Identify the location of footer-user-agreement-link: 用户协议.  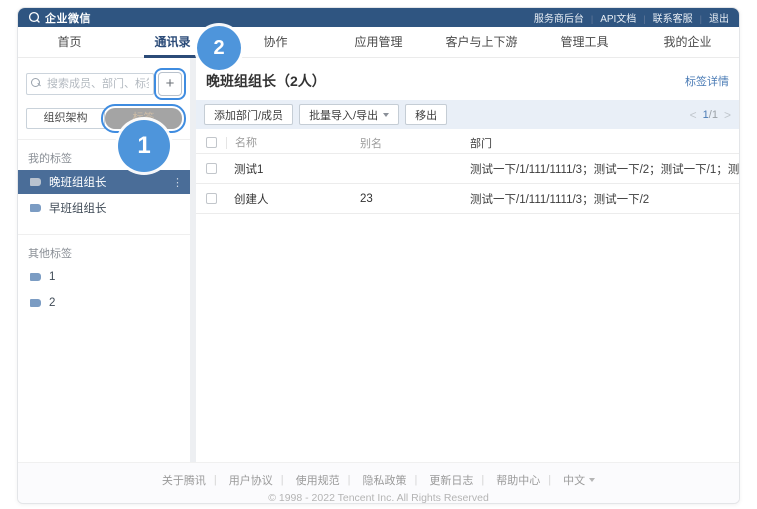
(239, 480).